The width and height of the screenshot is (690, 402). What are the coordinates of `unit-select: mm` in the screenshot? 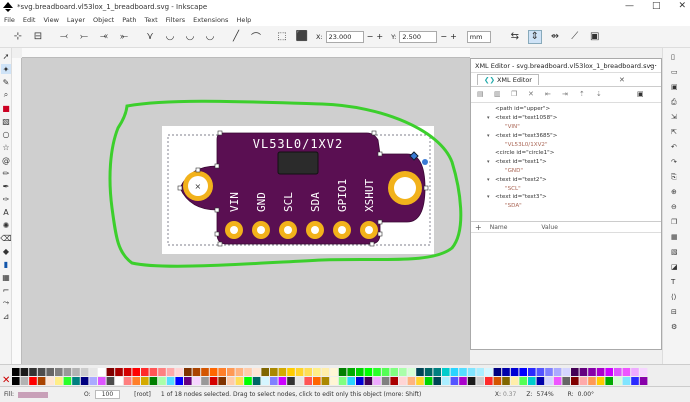 It's located at (478, 36).